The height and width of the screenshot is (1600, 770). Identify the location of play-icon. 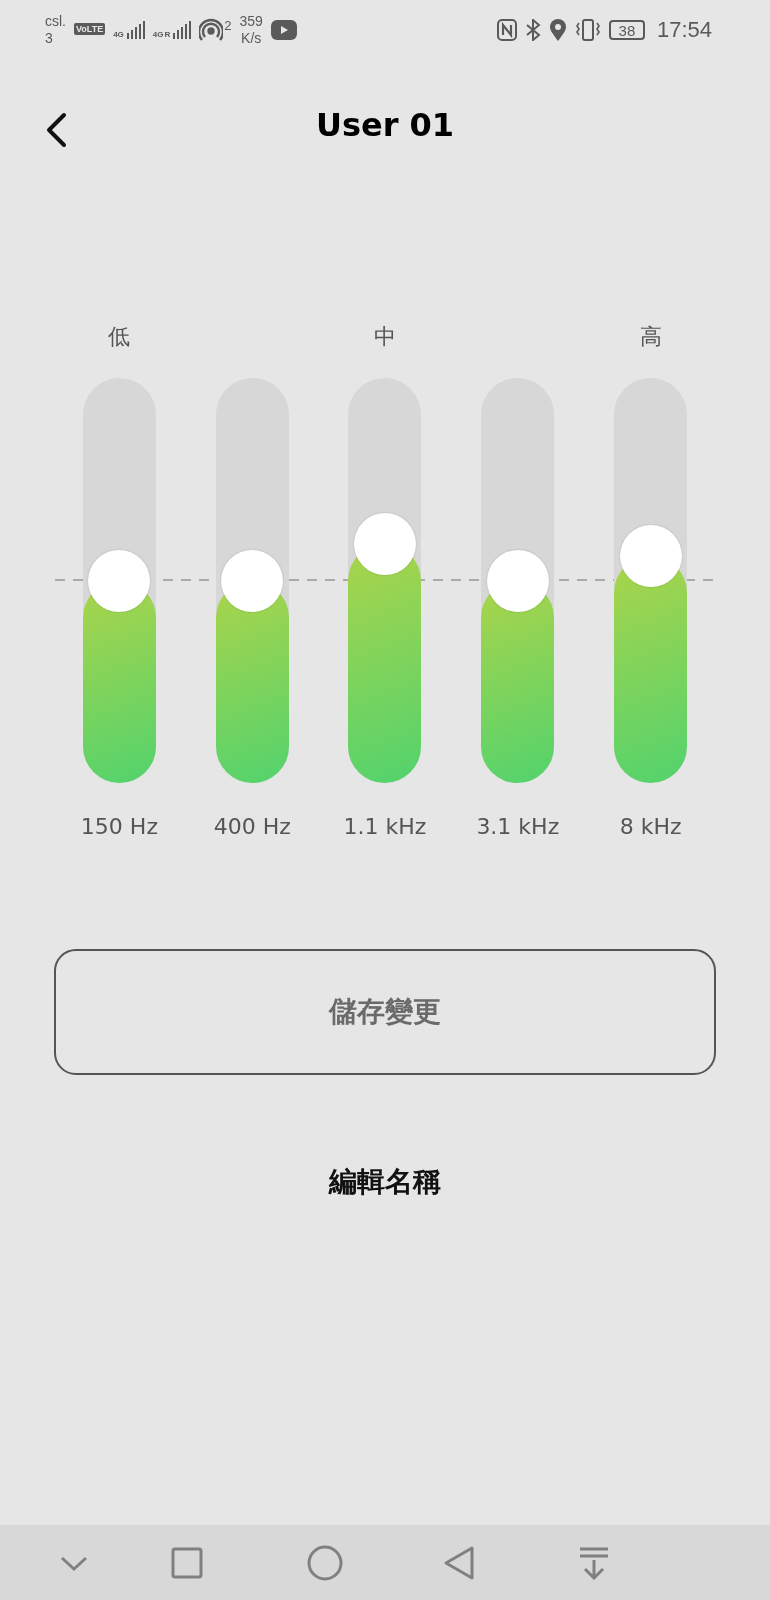
(283, 30).